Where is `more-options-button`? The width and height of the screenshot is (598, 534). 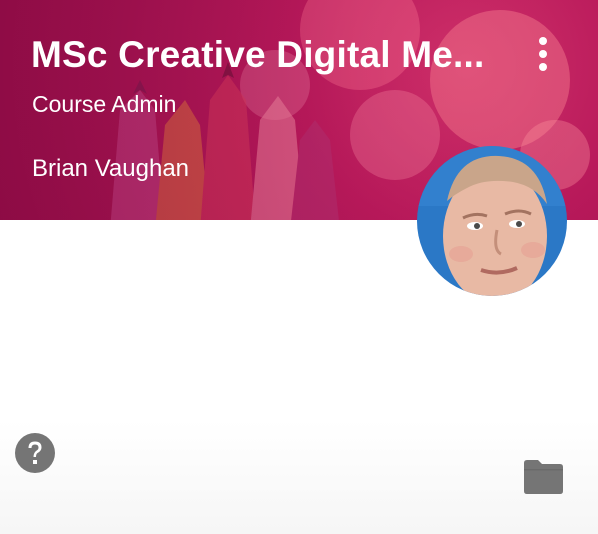
more-options-button is located at coordinates (543, 54).